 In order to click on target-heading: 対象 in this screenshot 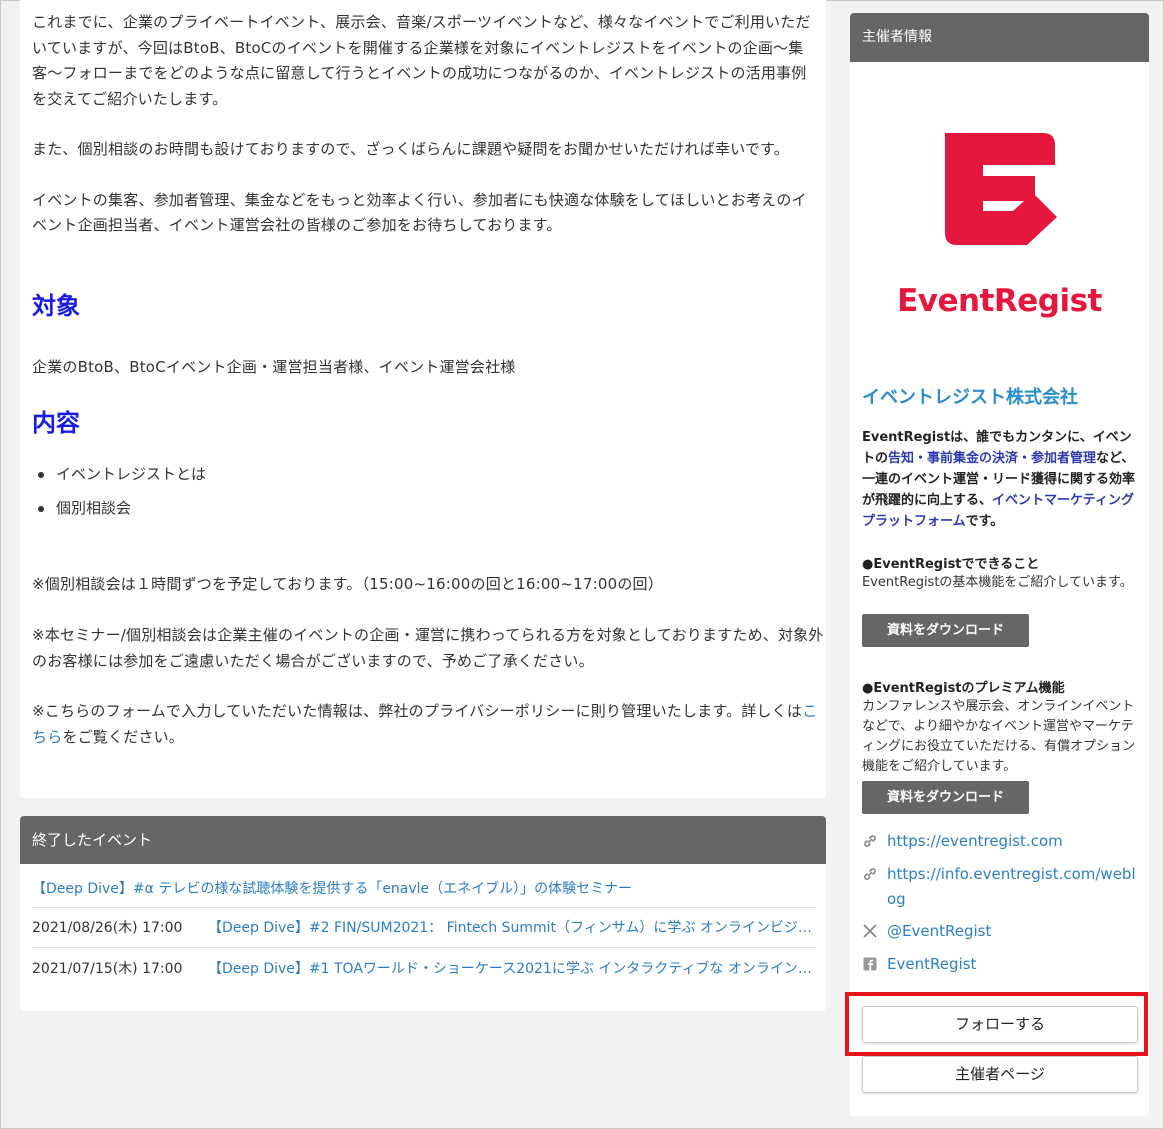, I will do `click(56, 306)`.